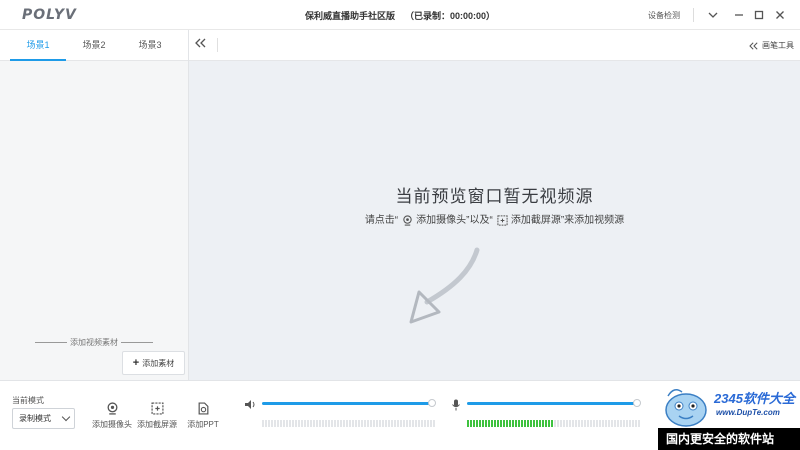  I want to click on double-chevron-left-icon, so click(200, 43).